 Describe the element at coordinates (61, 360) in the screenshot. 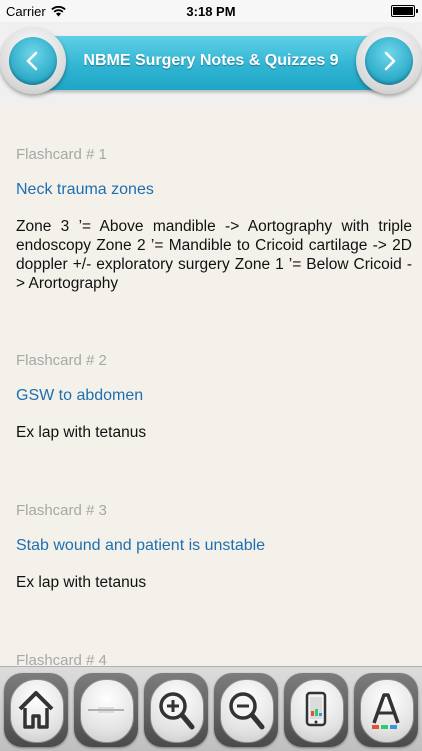

I see `flashcard-number: Flashcard # 2` at that location.